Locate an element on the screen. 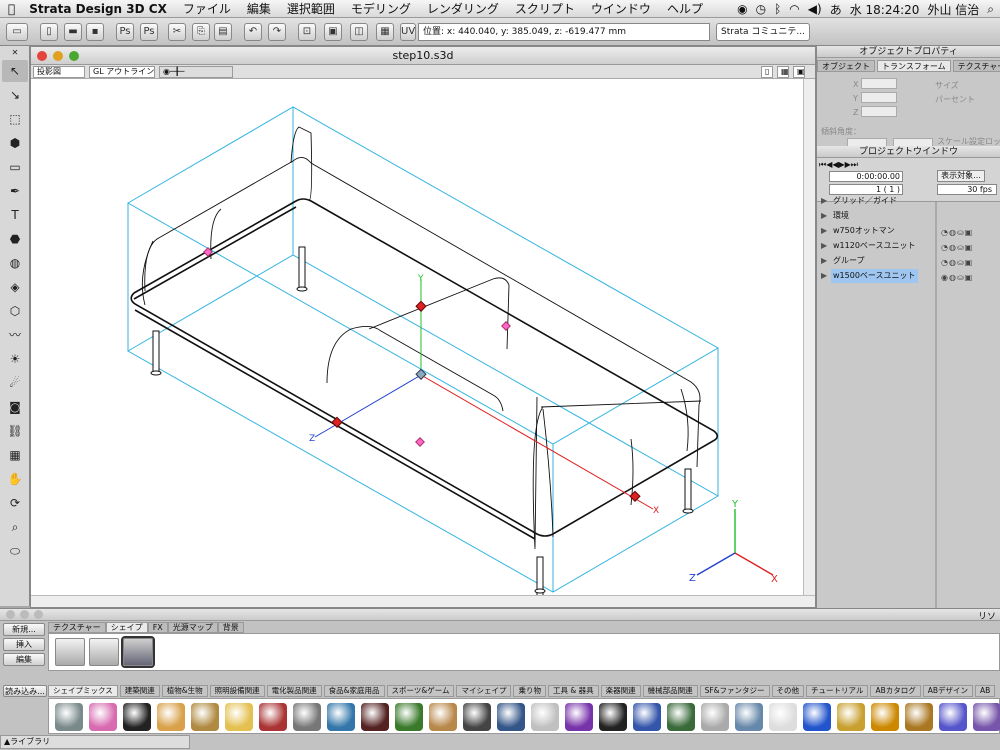 The image size is (1000, 750). spotlight-icon: ⌕ is located at coordinates (990, 9).